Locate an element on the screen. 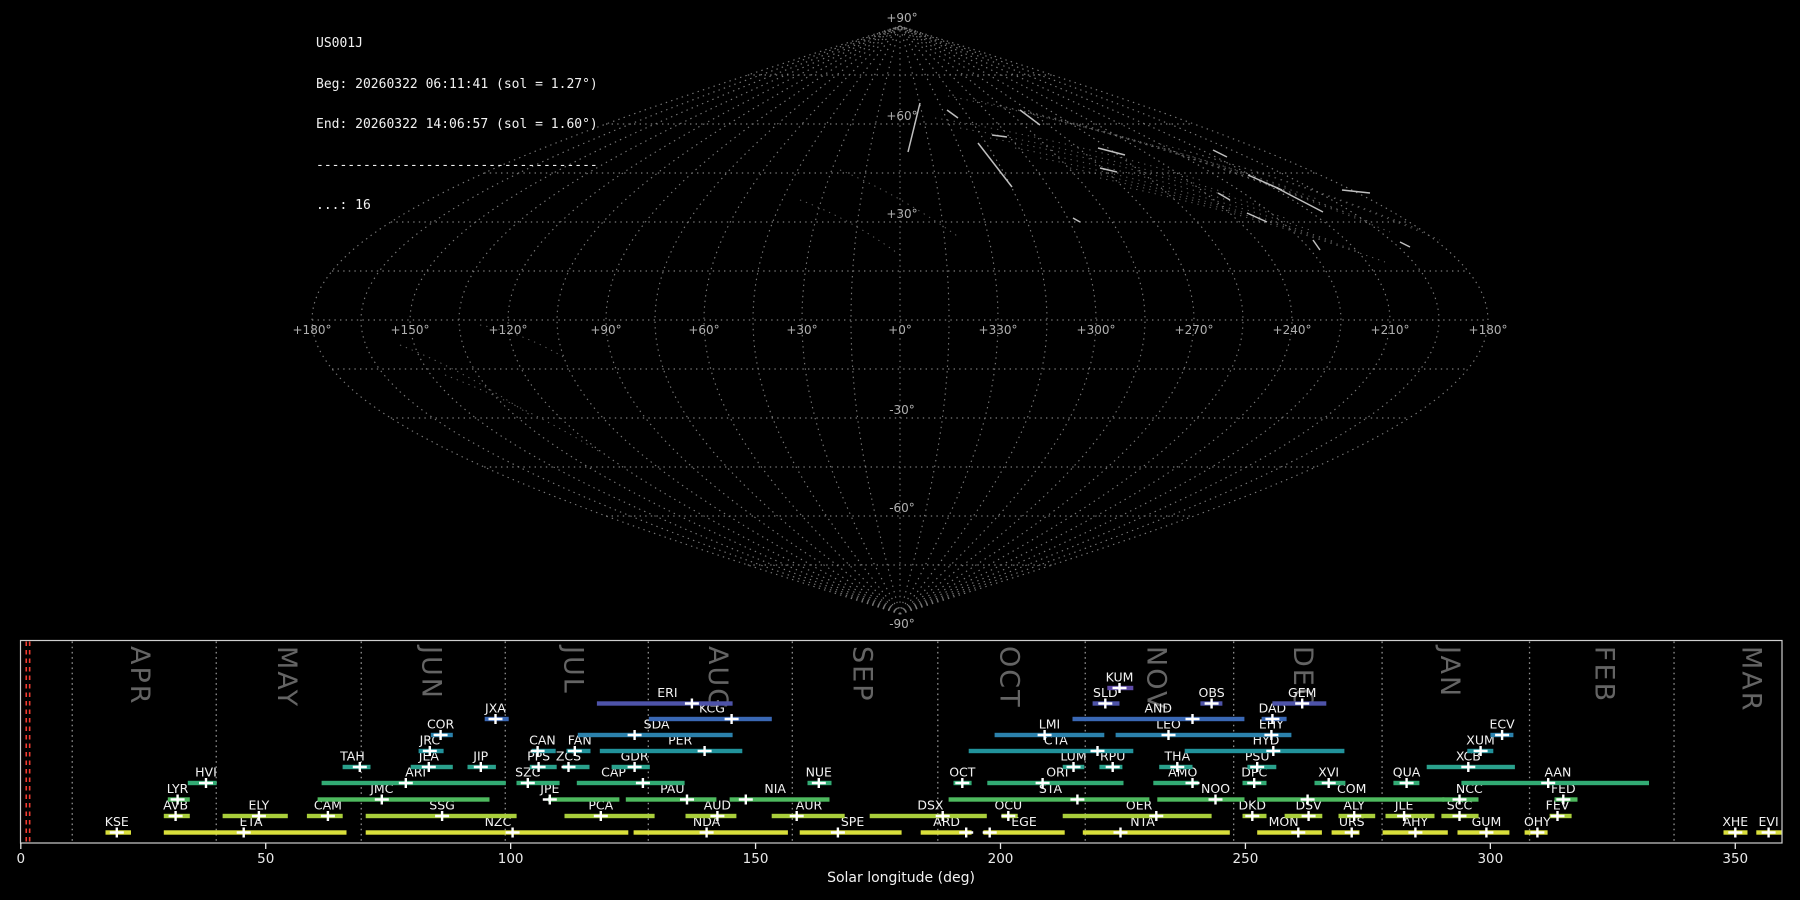  shower-code-label: AAN is located at coordinates (1558, 772).